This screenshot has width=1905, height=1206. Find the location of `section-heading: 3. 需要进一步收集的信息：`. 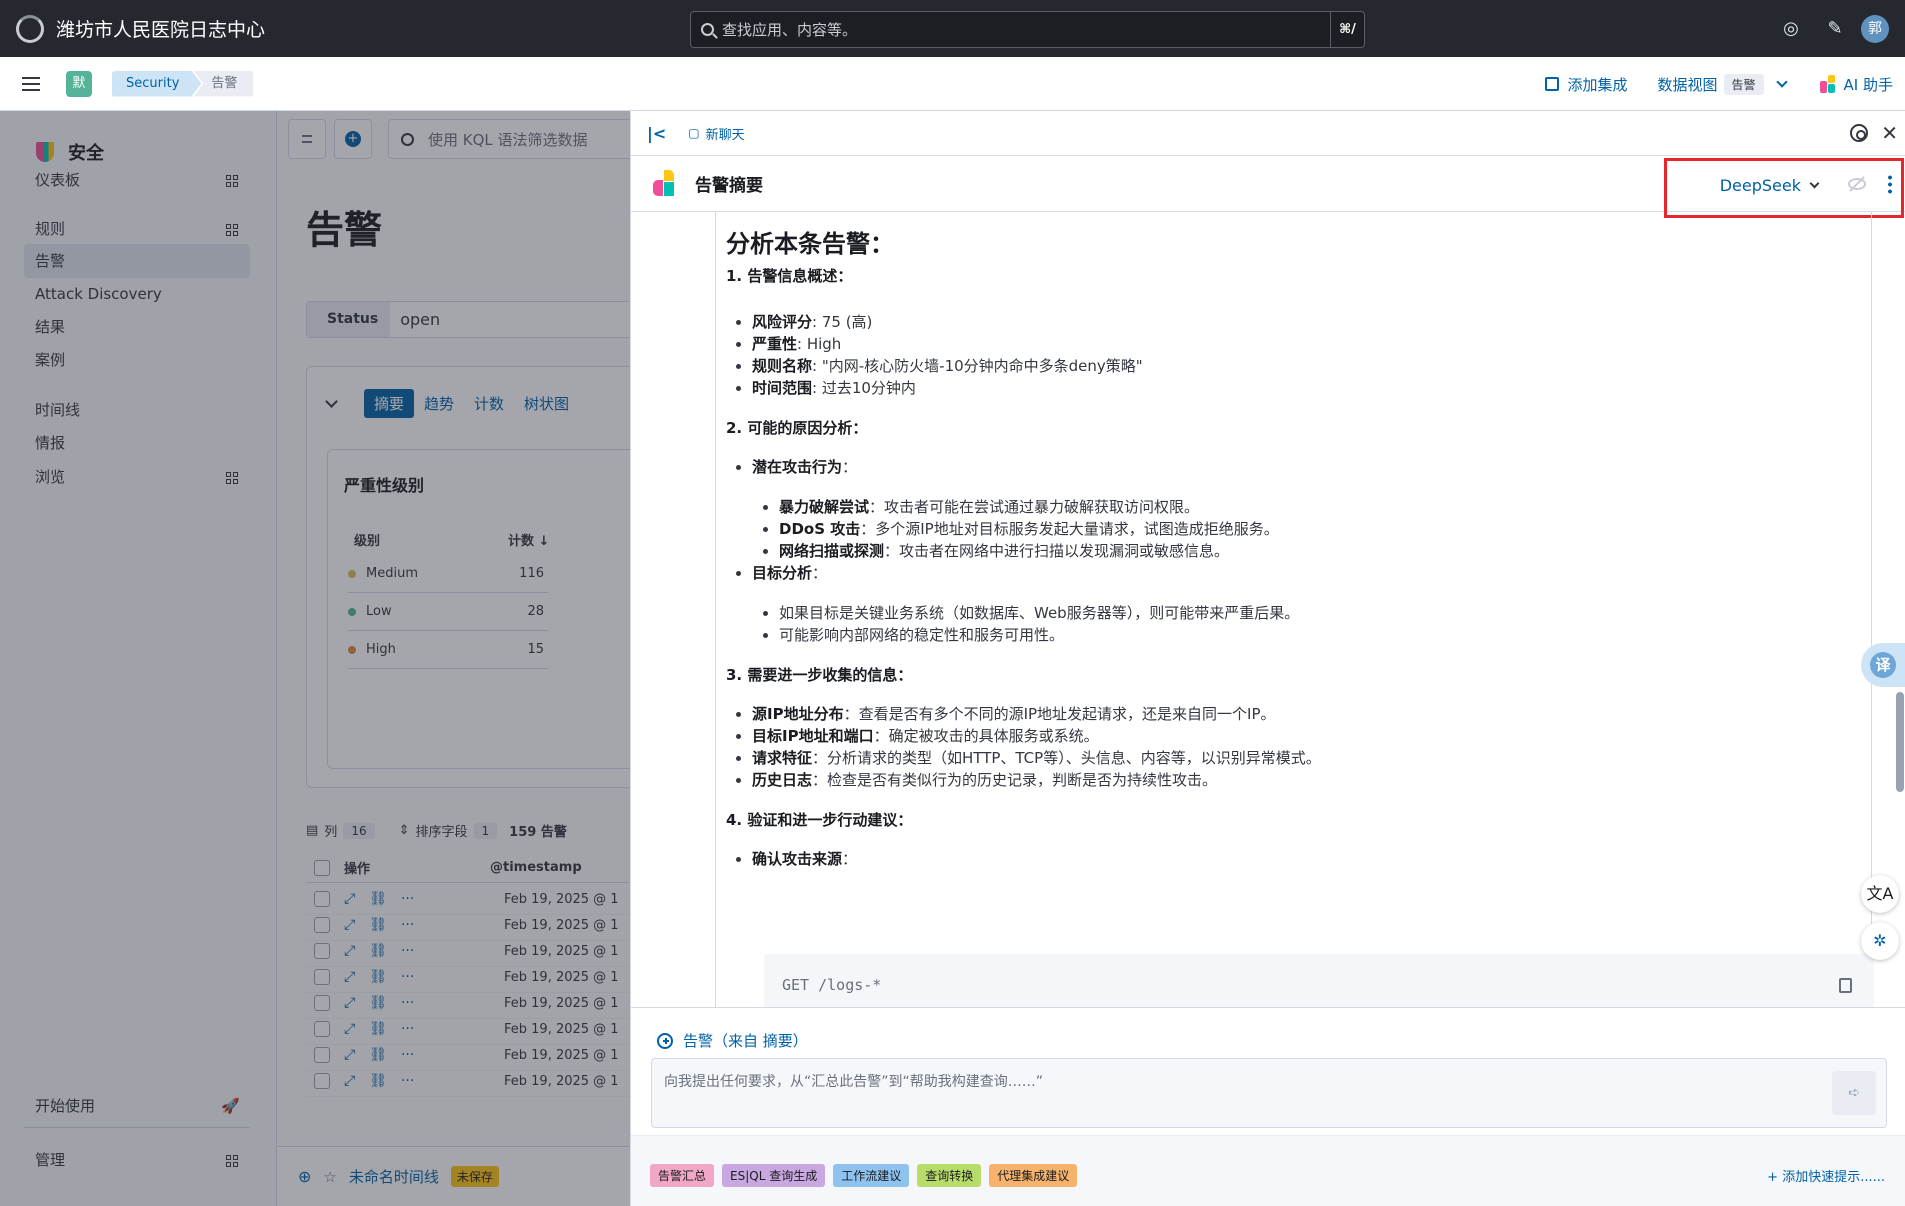

section-heading: 3. 需要进一步收集的信息： is located at coordinates (819, 675).